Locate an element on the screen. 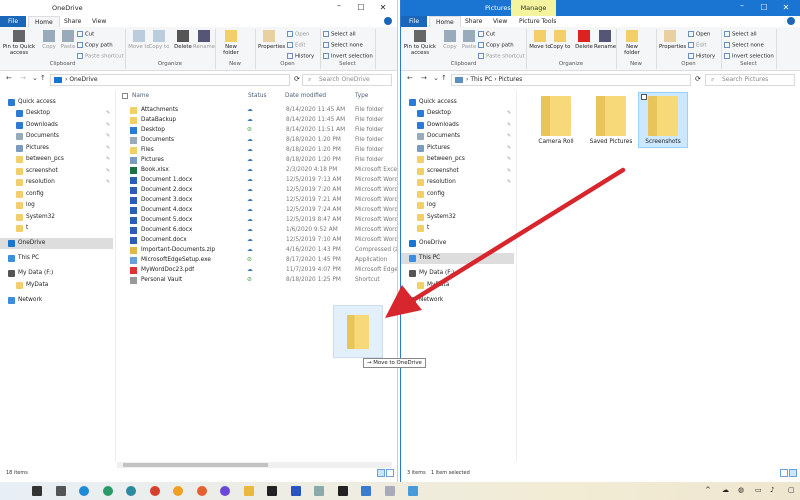 Image resolution: width=800 pixels, height=500 pixels. chrome-canary-icon is located at coordinates (178, 491).